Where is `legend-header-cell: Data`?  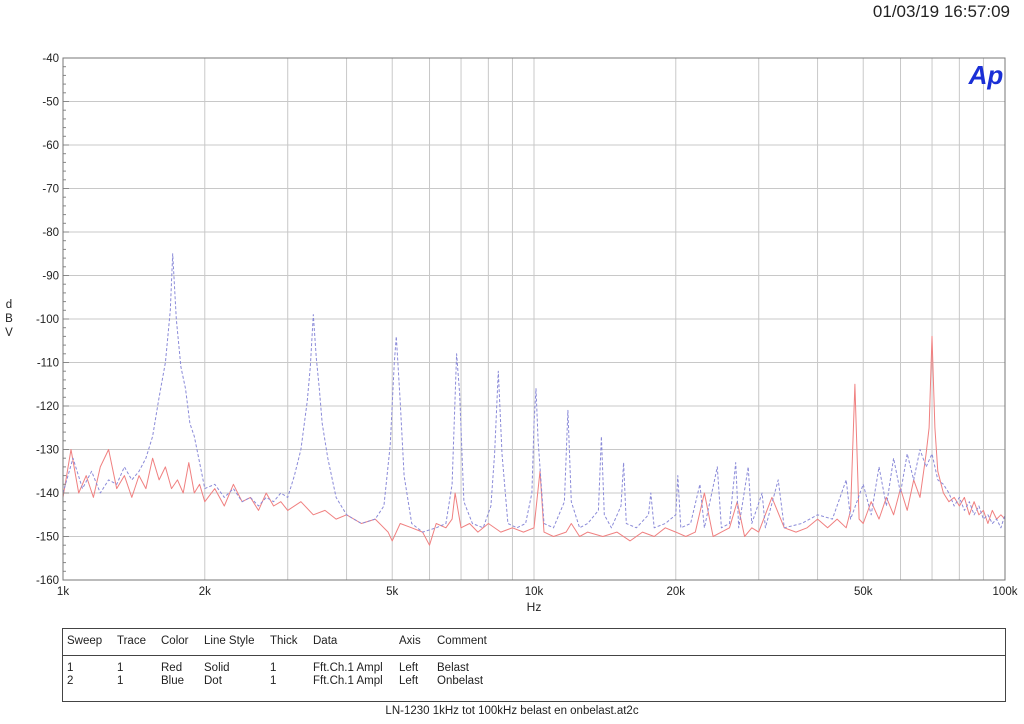
legend-header-cell: Data is located at coordinates (325, 641).